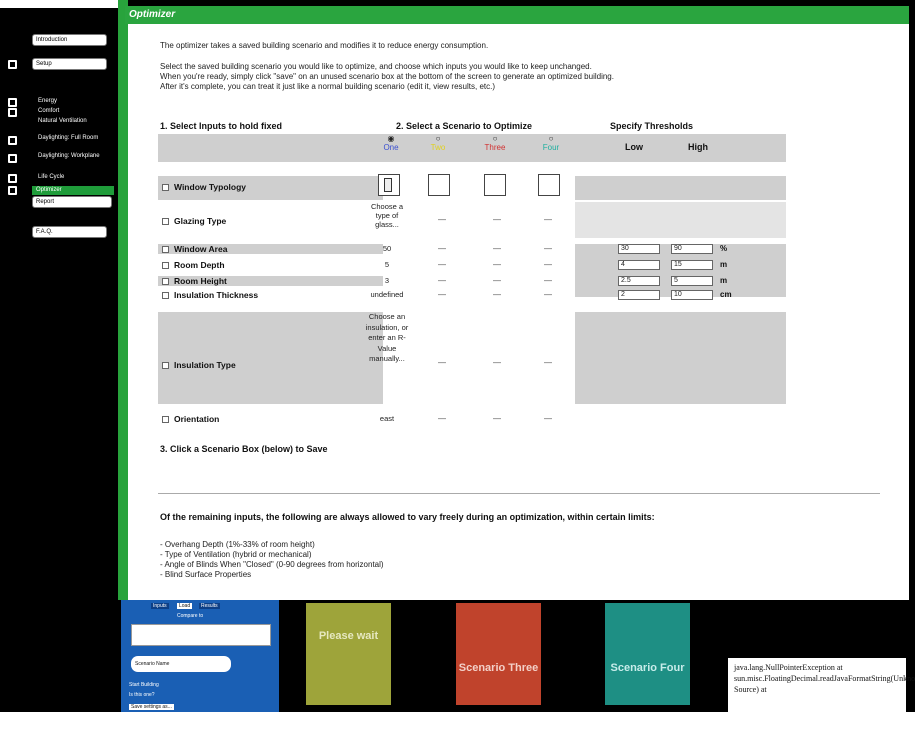  What do you see at coordinates (152, 664) in the screenshot?
I see `scenario-name-label: Scenario Name` at bounding box center [152, 664].